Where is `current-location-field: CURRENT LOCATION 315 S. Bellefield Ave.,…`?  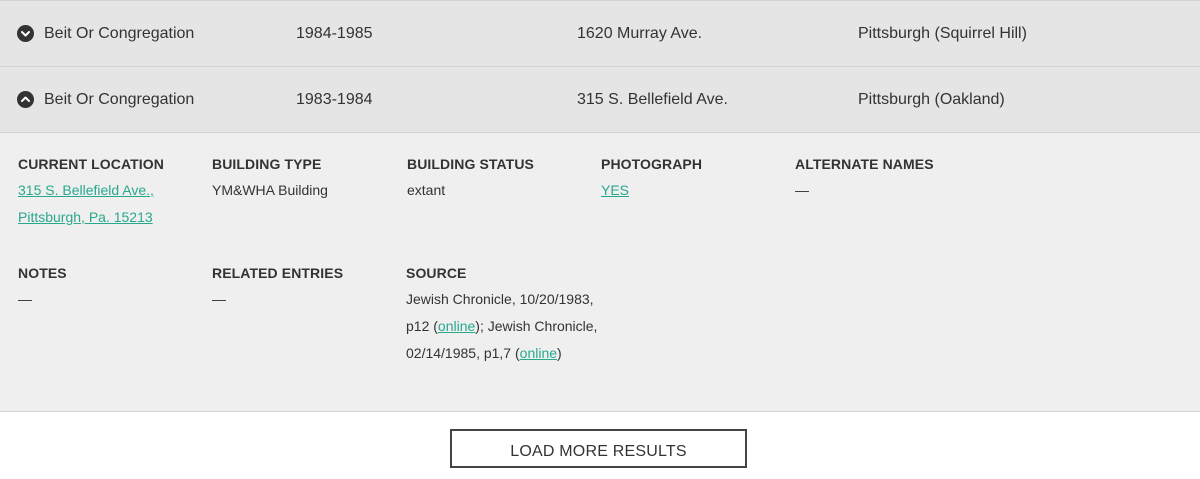
current-location-field: CURRENT LOCATION 315 S. Bellefield Ave.,… is located at coordinates (113, 192).